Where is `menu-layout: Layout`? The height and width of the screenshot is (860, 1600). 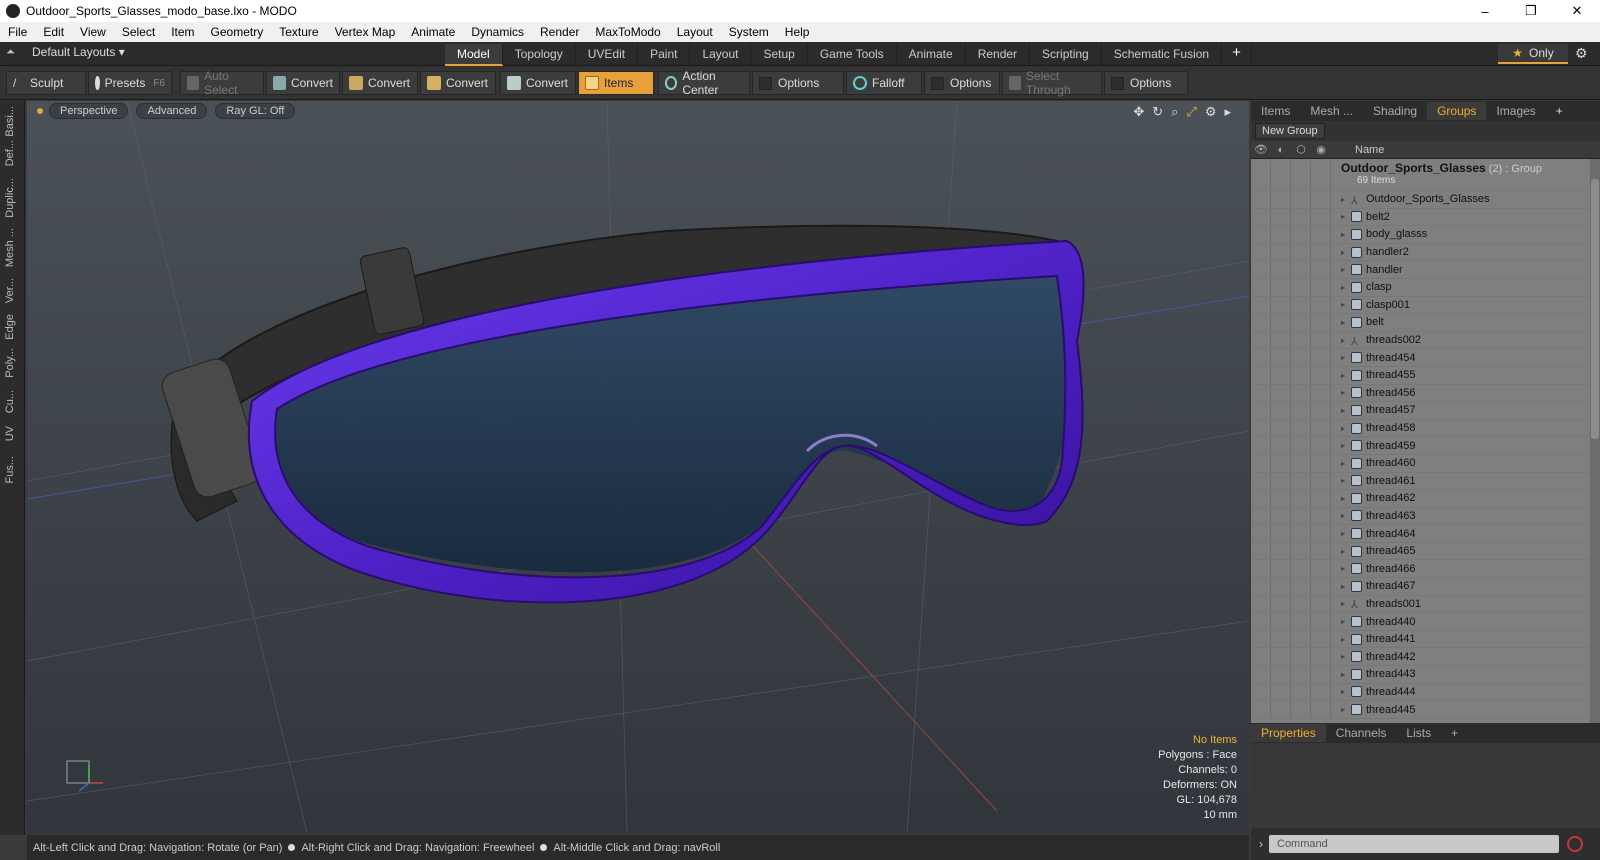
menu-layout: Layout is located at coordinates (695, 32).